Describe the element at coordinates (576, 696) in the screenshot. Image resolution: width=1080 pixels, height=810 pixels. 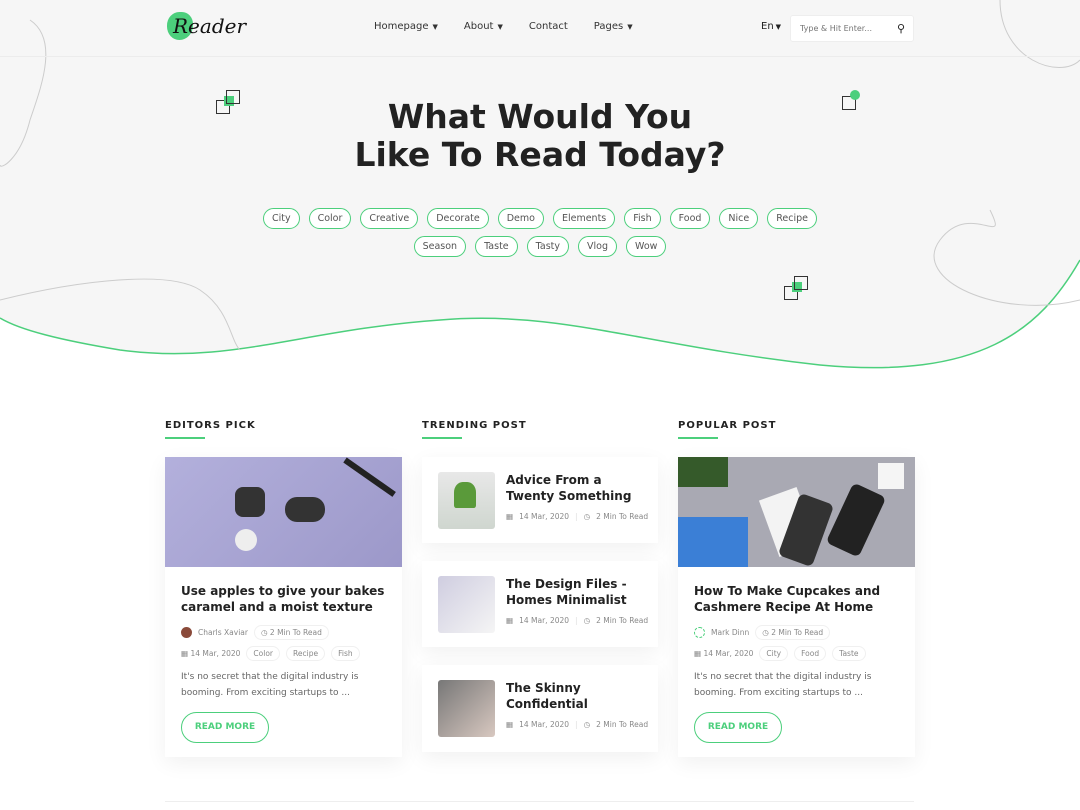
I see `post-title: The Skinny Confidential` at that location.